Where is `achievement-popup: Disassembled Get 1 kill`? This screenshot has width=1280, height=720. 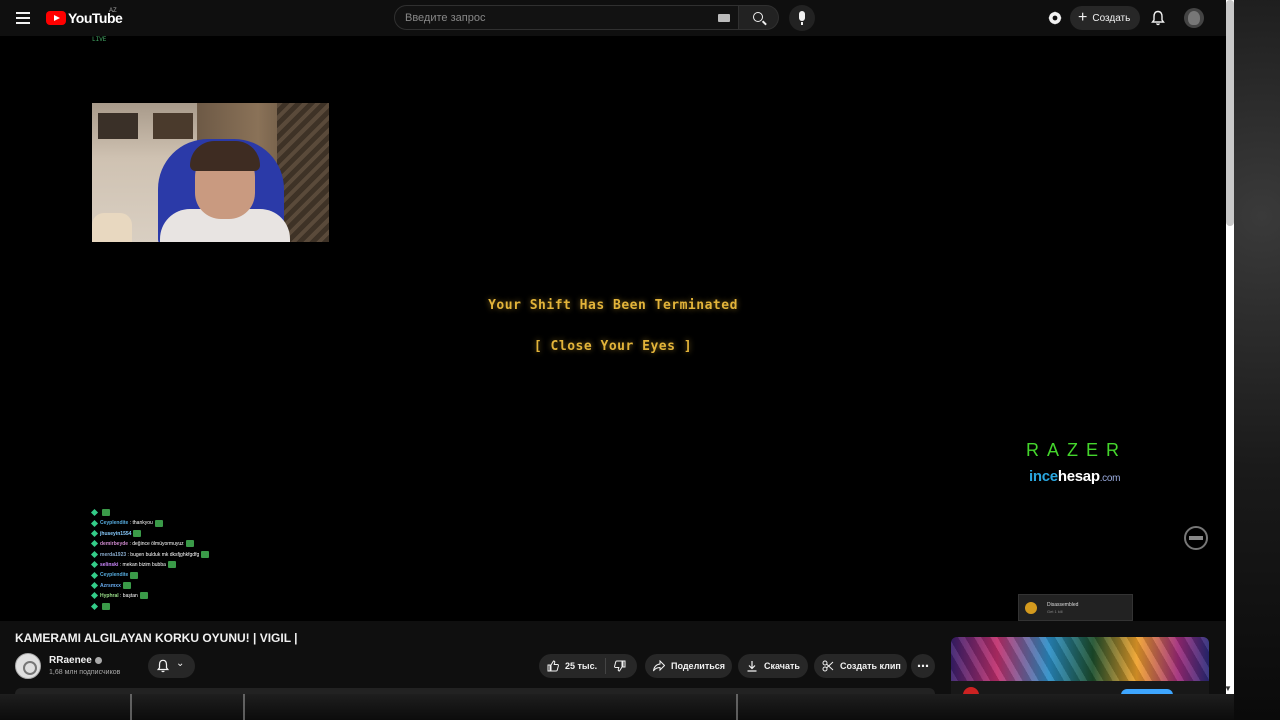
achievement-popup: Disassembled Get 1 kill is located at coordinates (1075, 607).